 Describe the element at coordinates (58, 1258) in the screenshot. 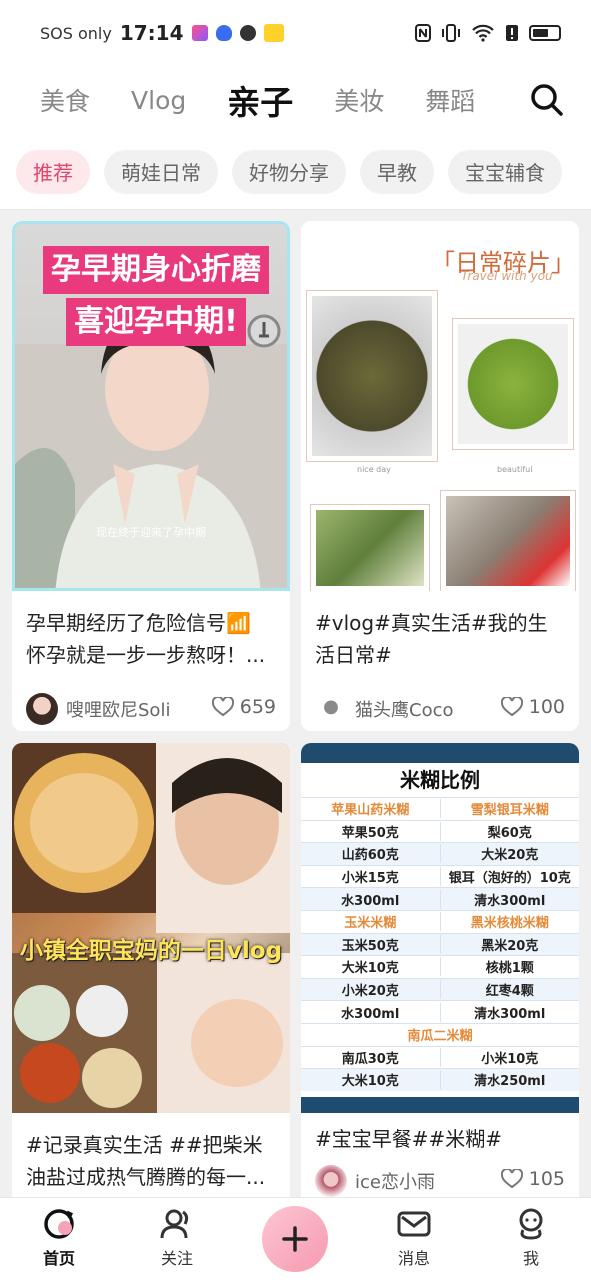

I see `nav-home-label: 首页` at that location.